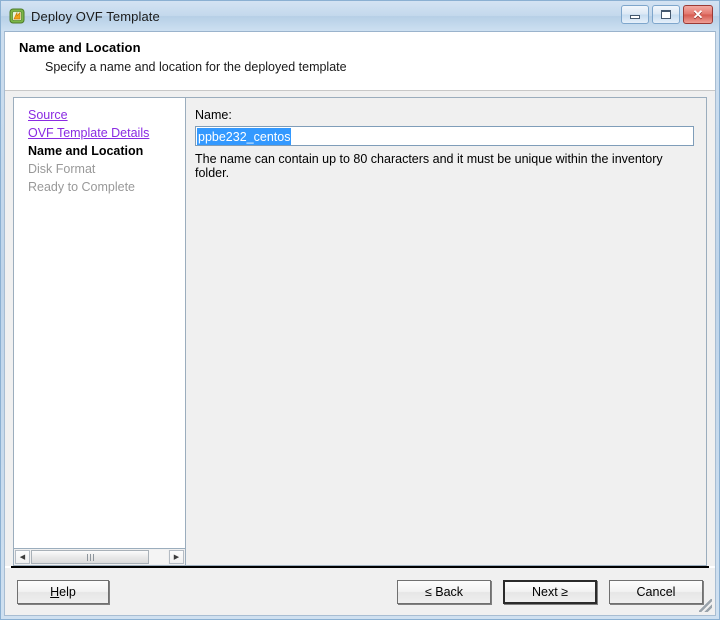 The width and height of the screenshot is (720, 620). I want to click on close-button: ✕, so click(698, 14).